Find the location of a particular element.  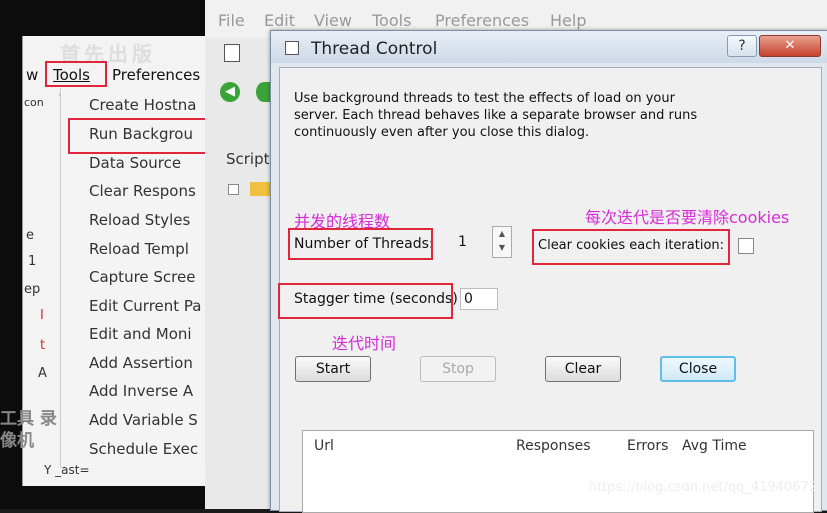

side-fragment: ep is located at coordinates (32, 289).